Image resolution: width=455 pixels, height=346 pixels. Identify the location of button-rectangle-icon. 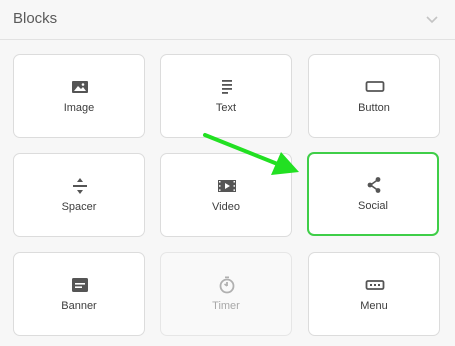
(375, 86).